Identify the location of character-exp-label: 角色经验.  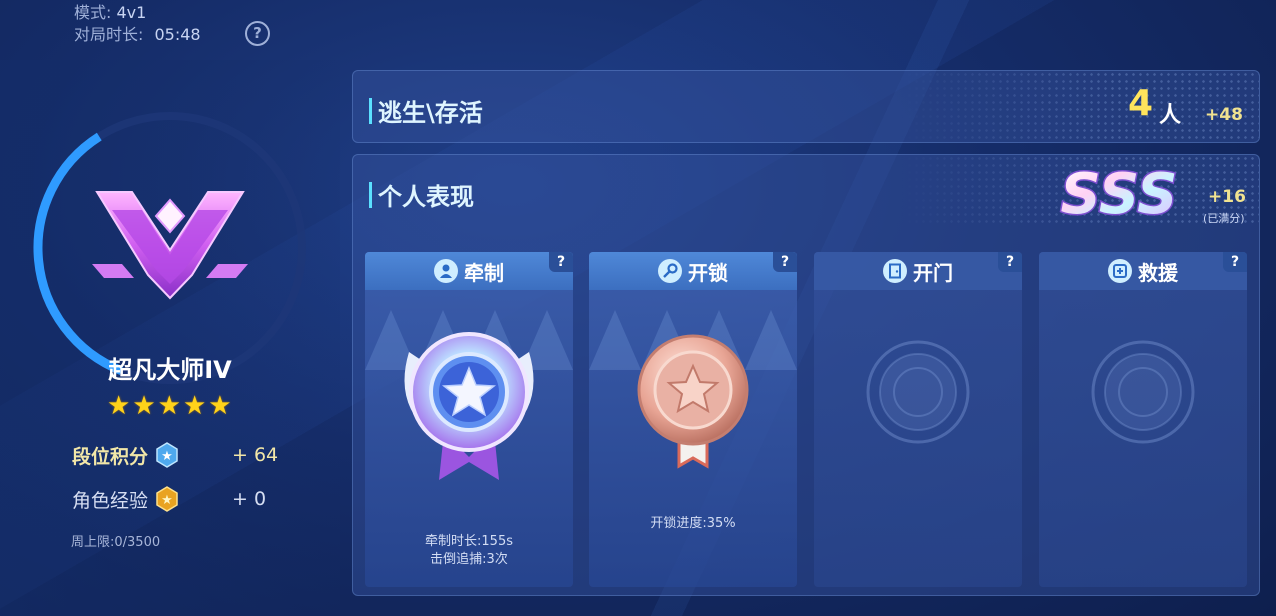
(110, 500).